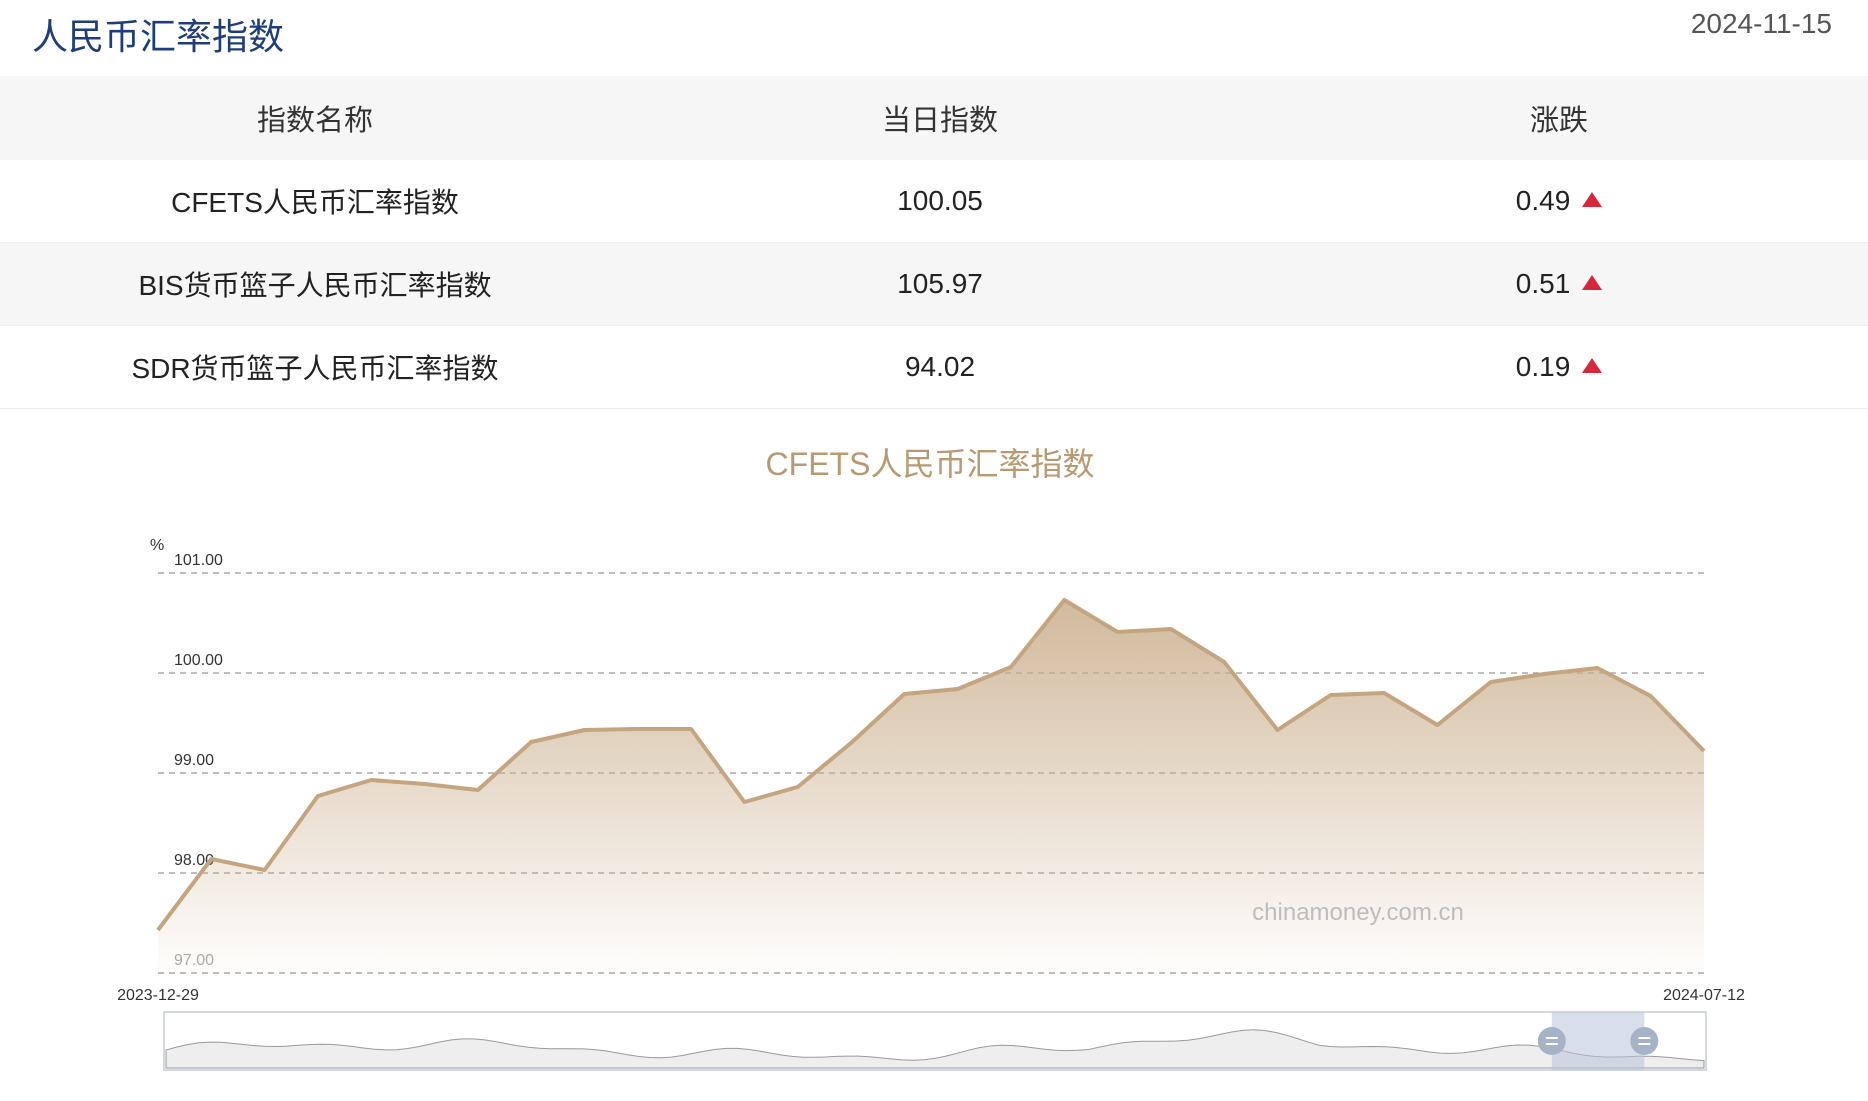  Describe the element at coordinates (940, 284) in the screenshot. I see `index-value: 105.97` at that location.